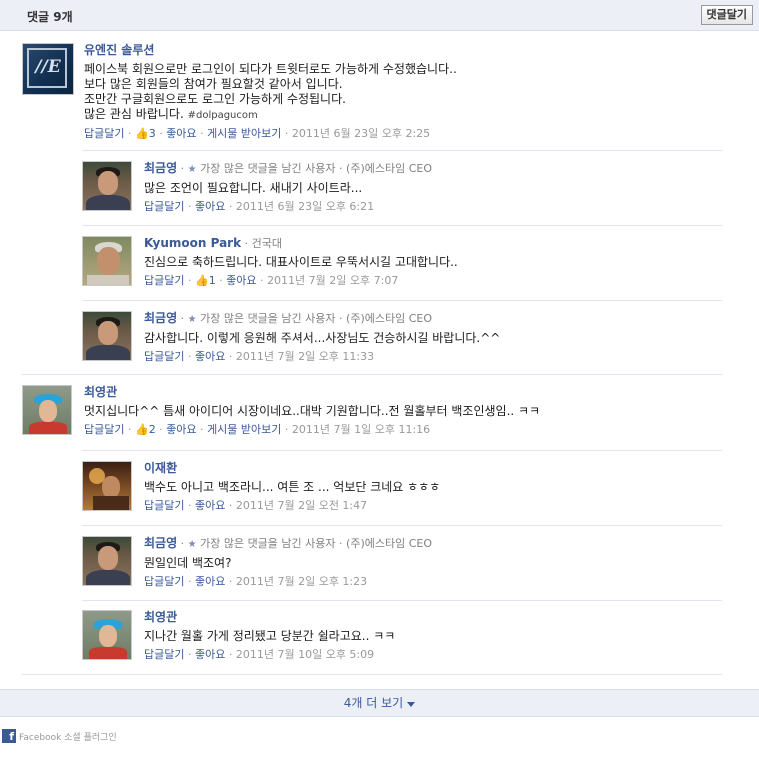  What do you see at coordinates (305, 654) in the screenshot?
I see `timestamp: 2011년 7월 10일 오후 5:09` at bounding box center [305, 654].